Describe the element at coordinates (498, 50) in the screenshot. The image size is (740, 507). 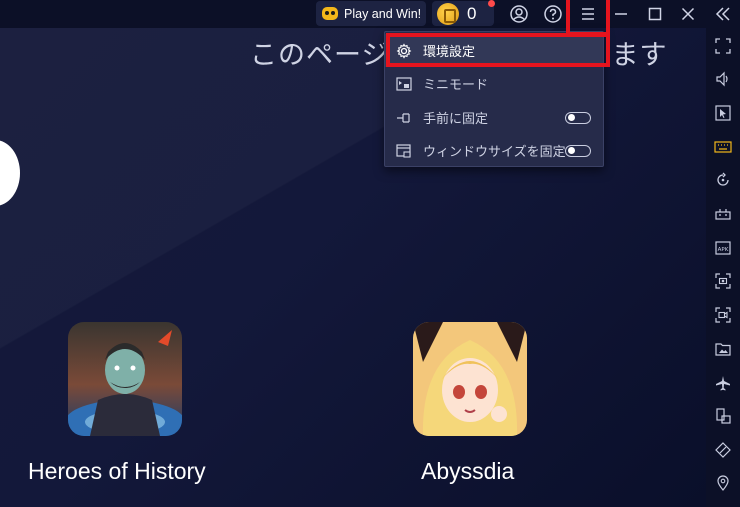
I see `highlight-box-settings-item` at that location.